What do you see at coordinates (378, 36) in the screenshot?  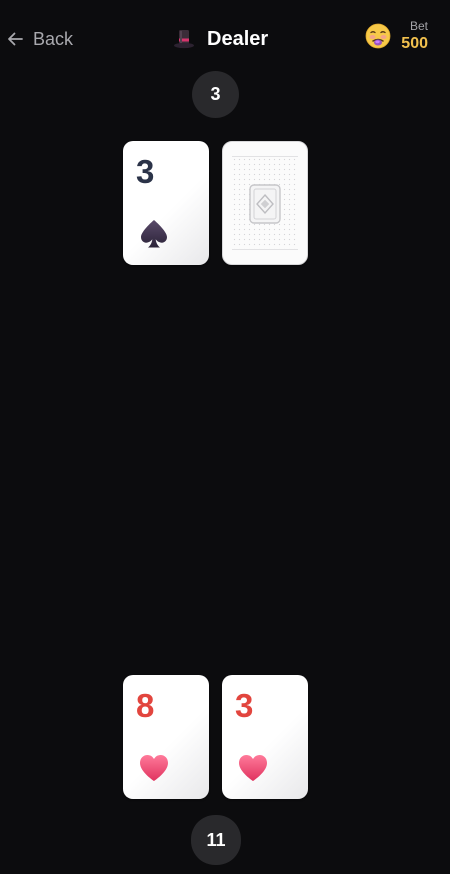 I see `dizzy-face-emoji-icon` at bounding box center [378, 36].